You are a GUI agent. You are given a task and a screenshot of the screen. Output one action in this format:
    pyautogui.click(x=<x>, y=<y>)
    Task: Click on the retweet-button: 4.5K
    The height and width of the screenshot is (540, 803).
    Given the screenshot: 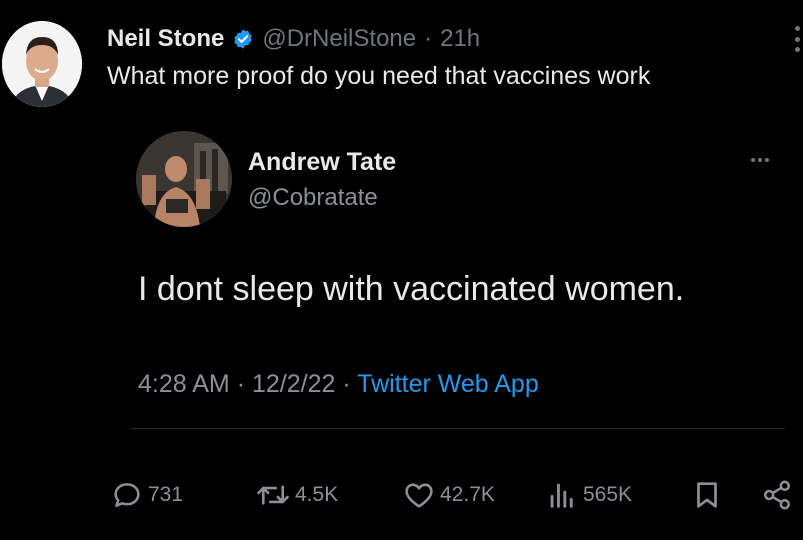 What is the action you would take?
    pyautogui.click(x=296, y=495)
    